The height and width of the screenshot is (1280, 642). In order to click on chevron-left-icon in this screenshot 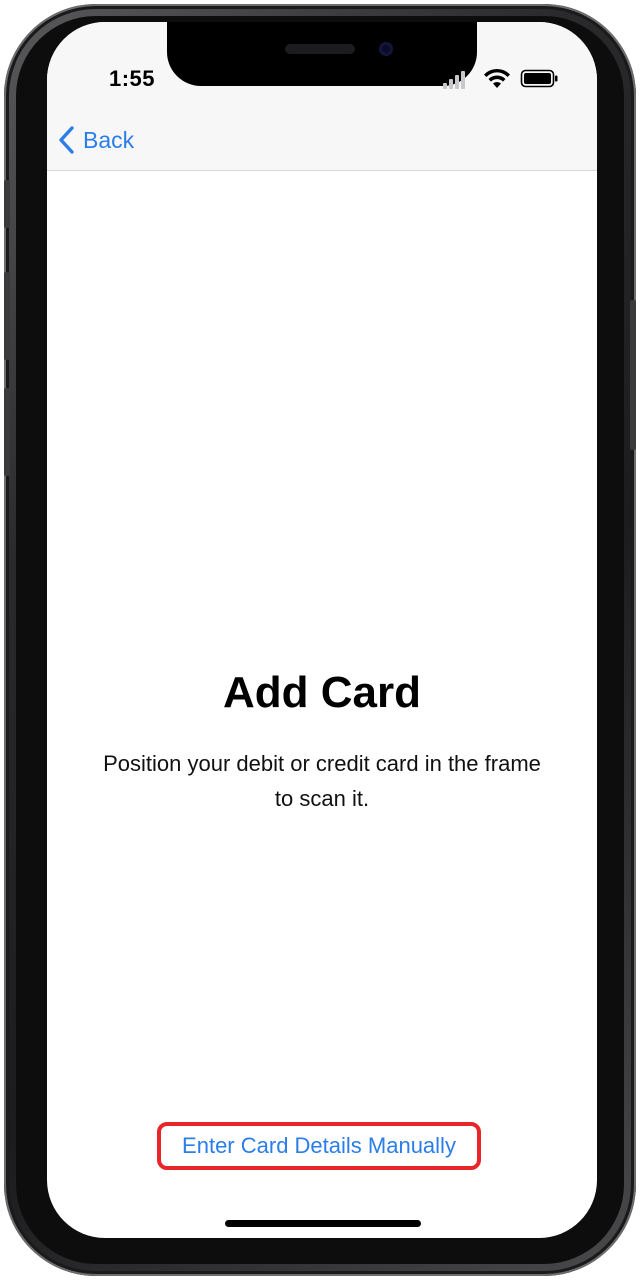, I will do `click(66, 140)`.